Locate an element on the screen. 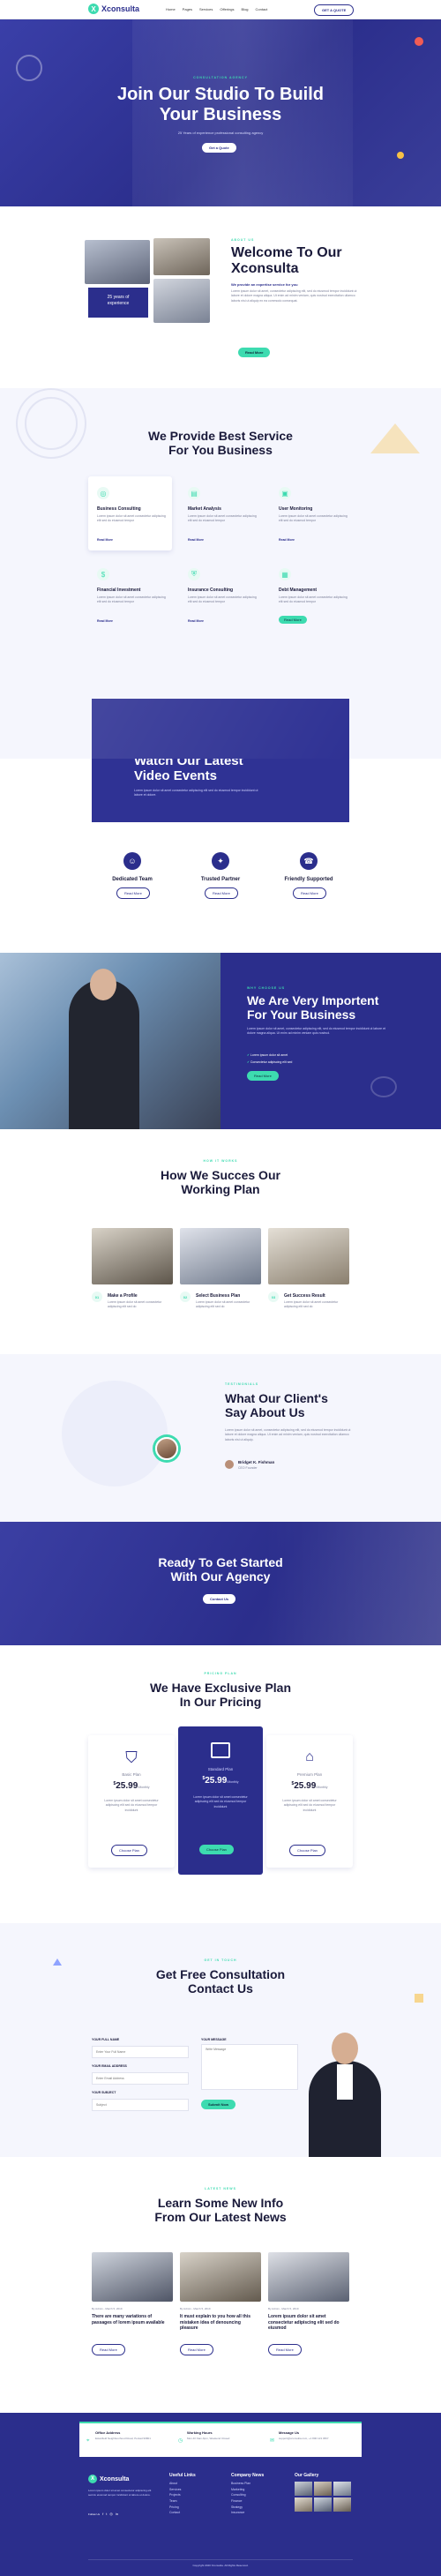 The width and height of the screenshot is (441, 2576). footer-link: About is located at coordinates (195, 2484).